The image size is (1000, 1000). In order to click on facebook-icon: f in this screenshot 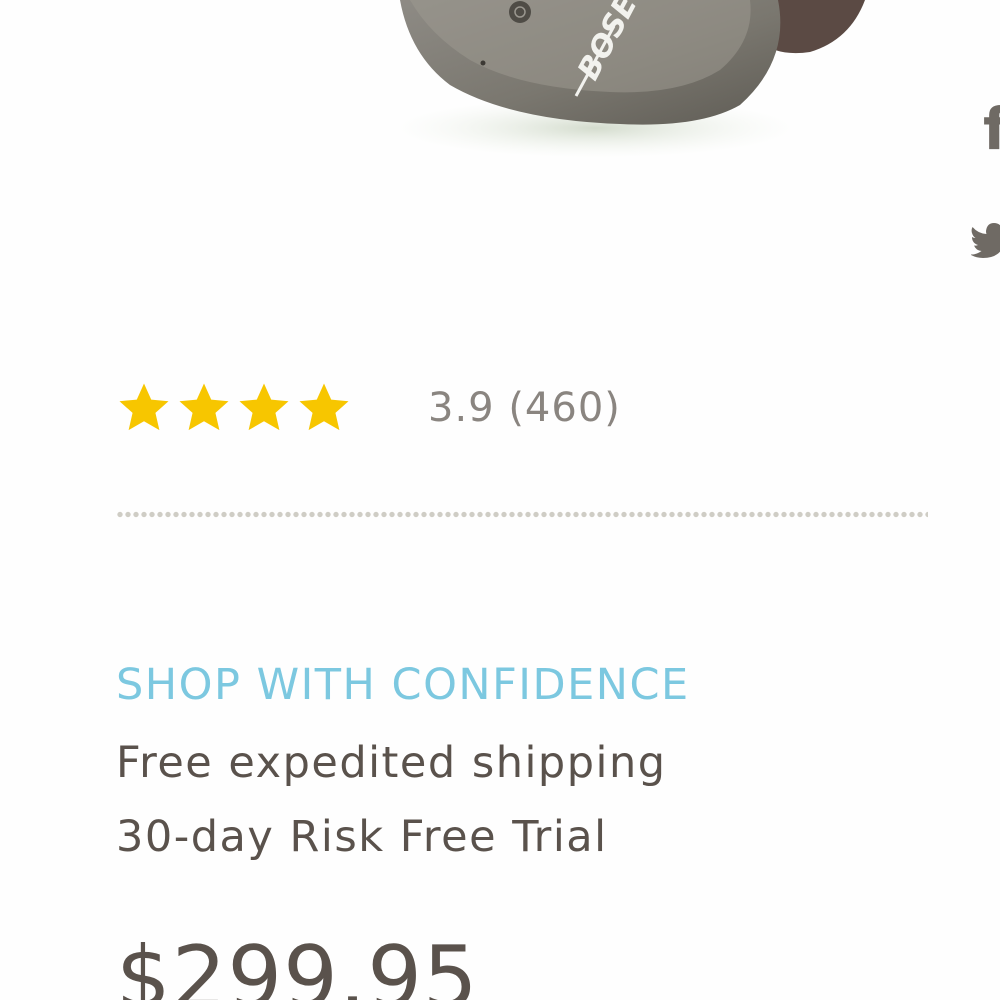, I will do `click(991, 129)`.